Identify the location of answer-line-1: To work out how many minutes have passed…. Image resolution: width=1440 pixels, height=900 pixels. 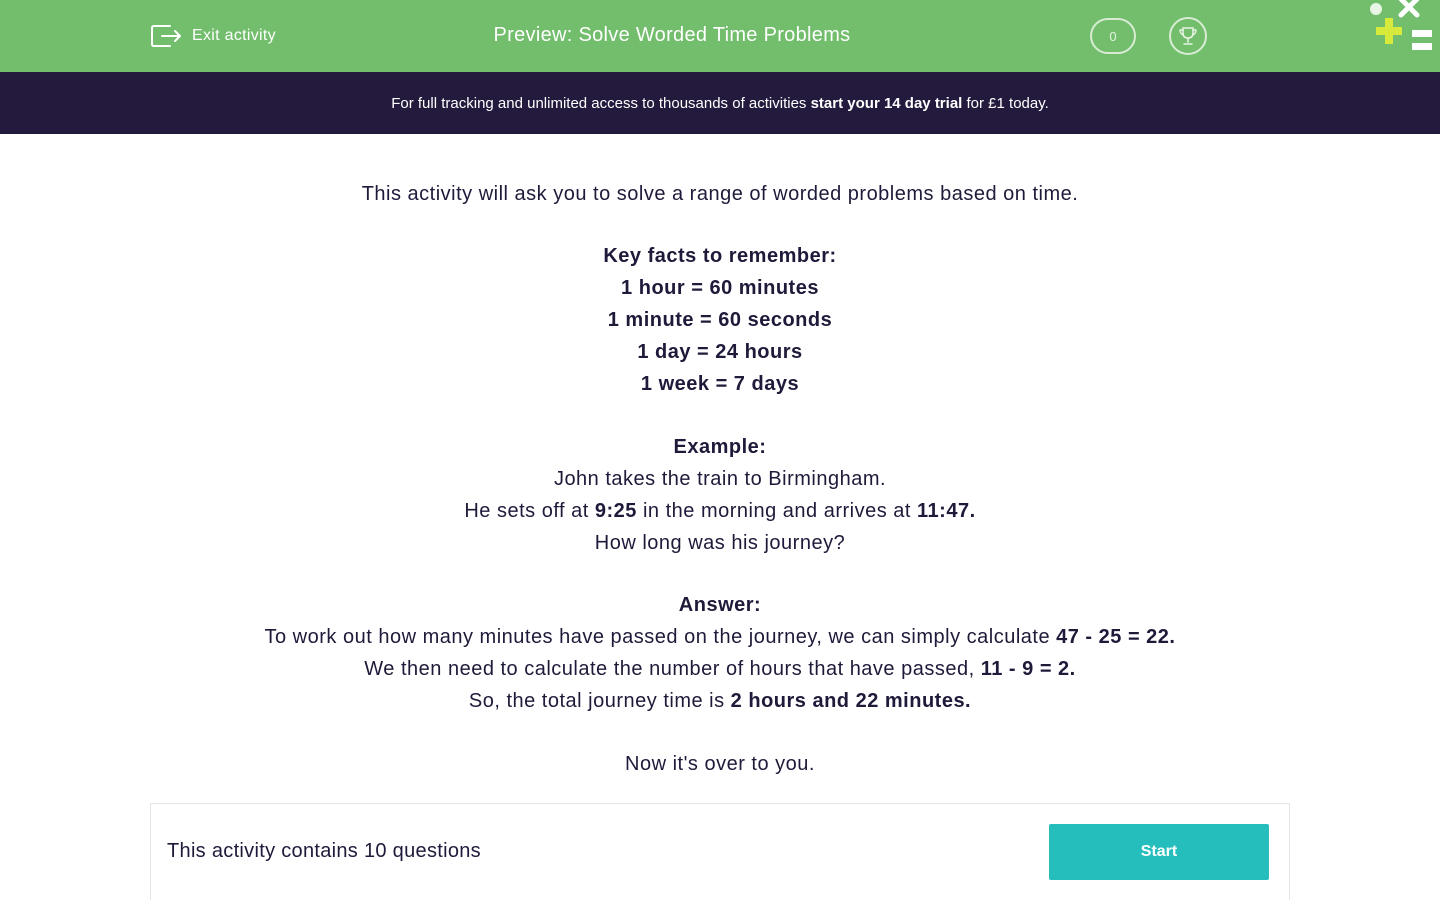
(720, 637).